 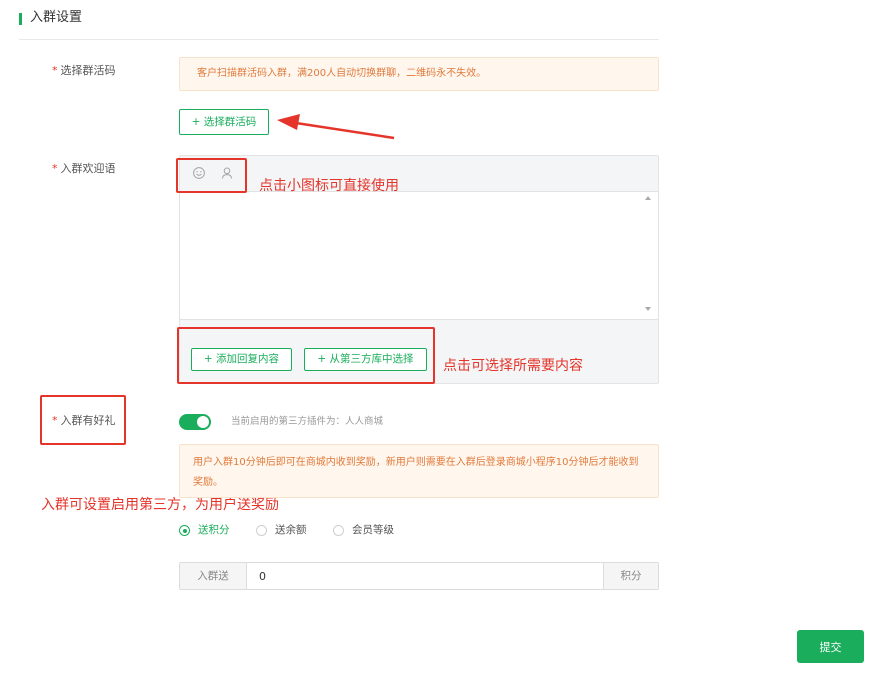 What do you see at coordinates (648, 309) in the screenshot?
I see `scroll-down-icon` at bounding box center [648, 309].